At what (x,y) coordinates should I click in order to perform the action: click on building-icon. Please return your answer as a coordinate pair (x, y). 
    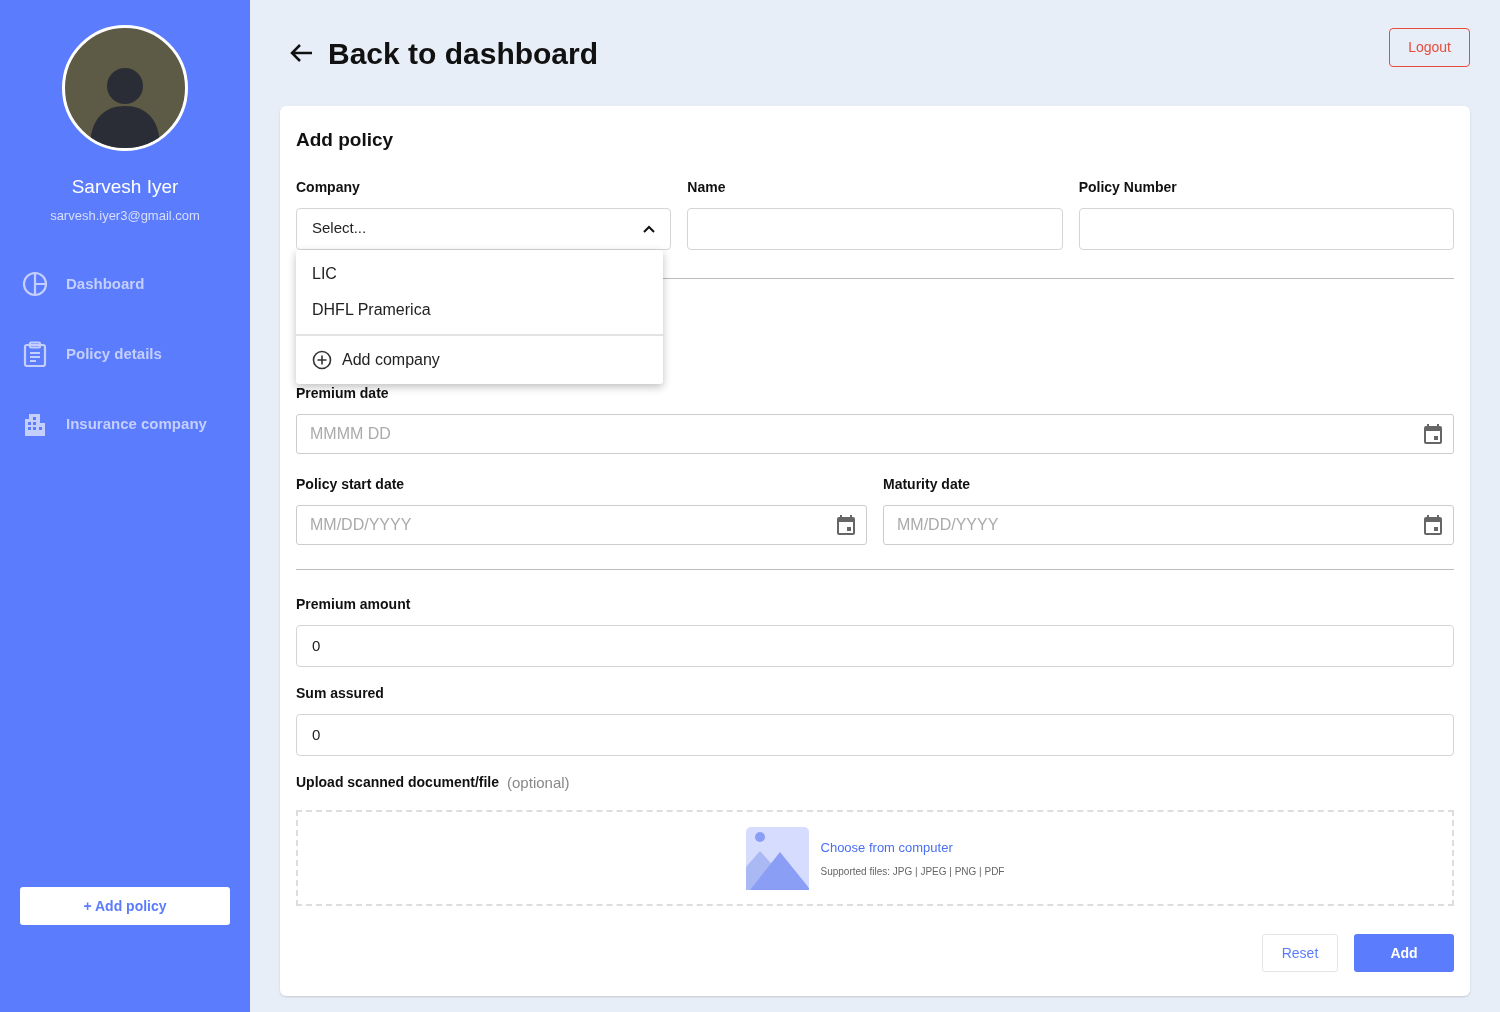
    Looking at the image, I should click on (35, 424).